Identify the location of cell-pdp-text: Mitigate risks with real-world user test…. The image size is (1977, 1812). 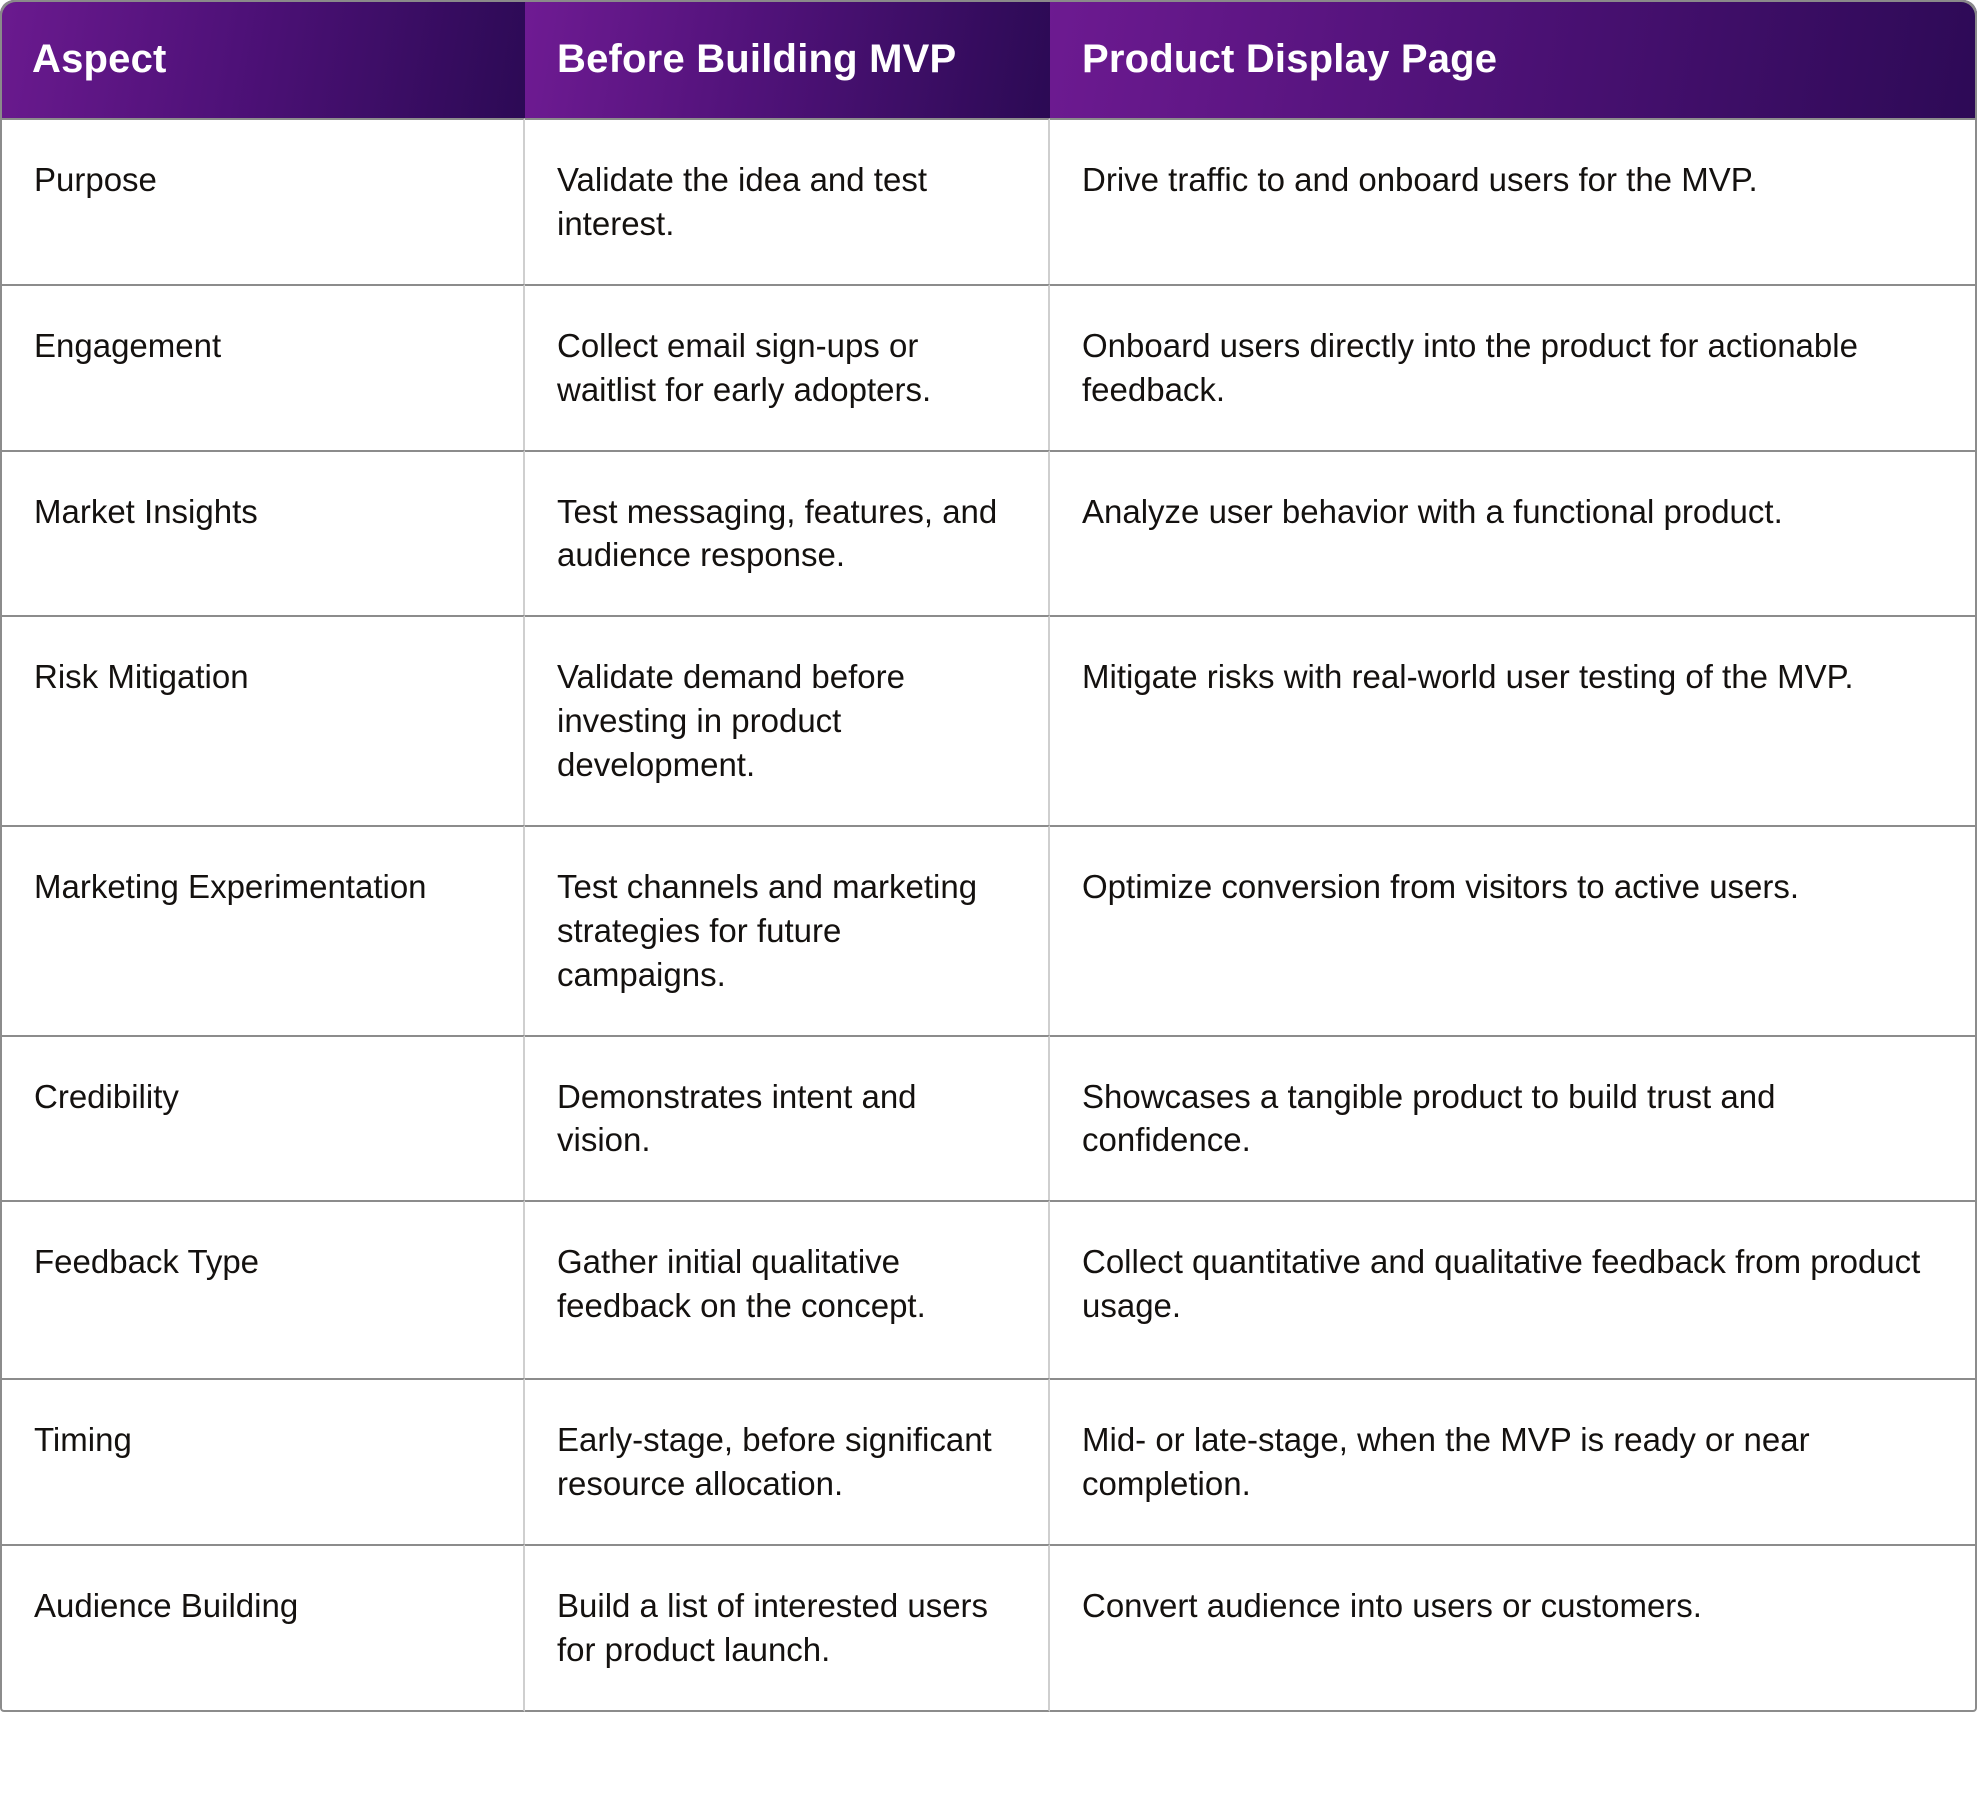
(1468, 677).